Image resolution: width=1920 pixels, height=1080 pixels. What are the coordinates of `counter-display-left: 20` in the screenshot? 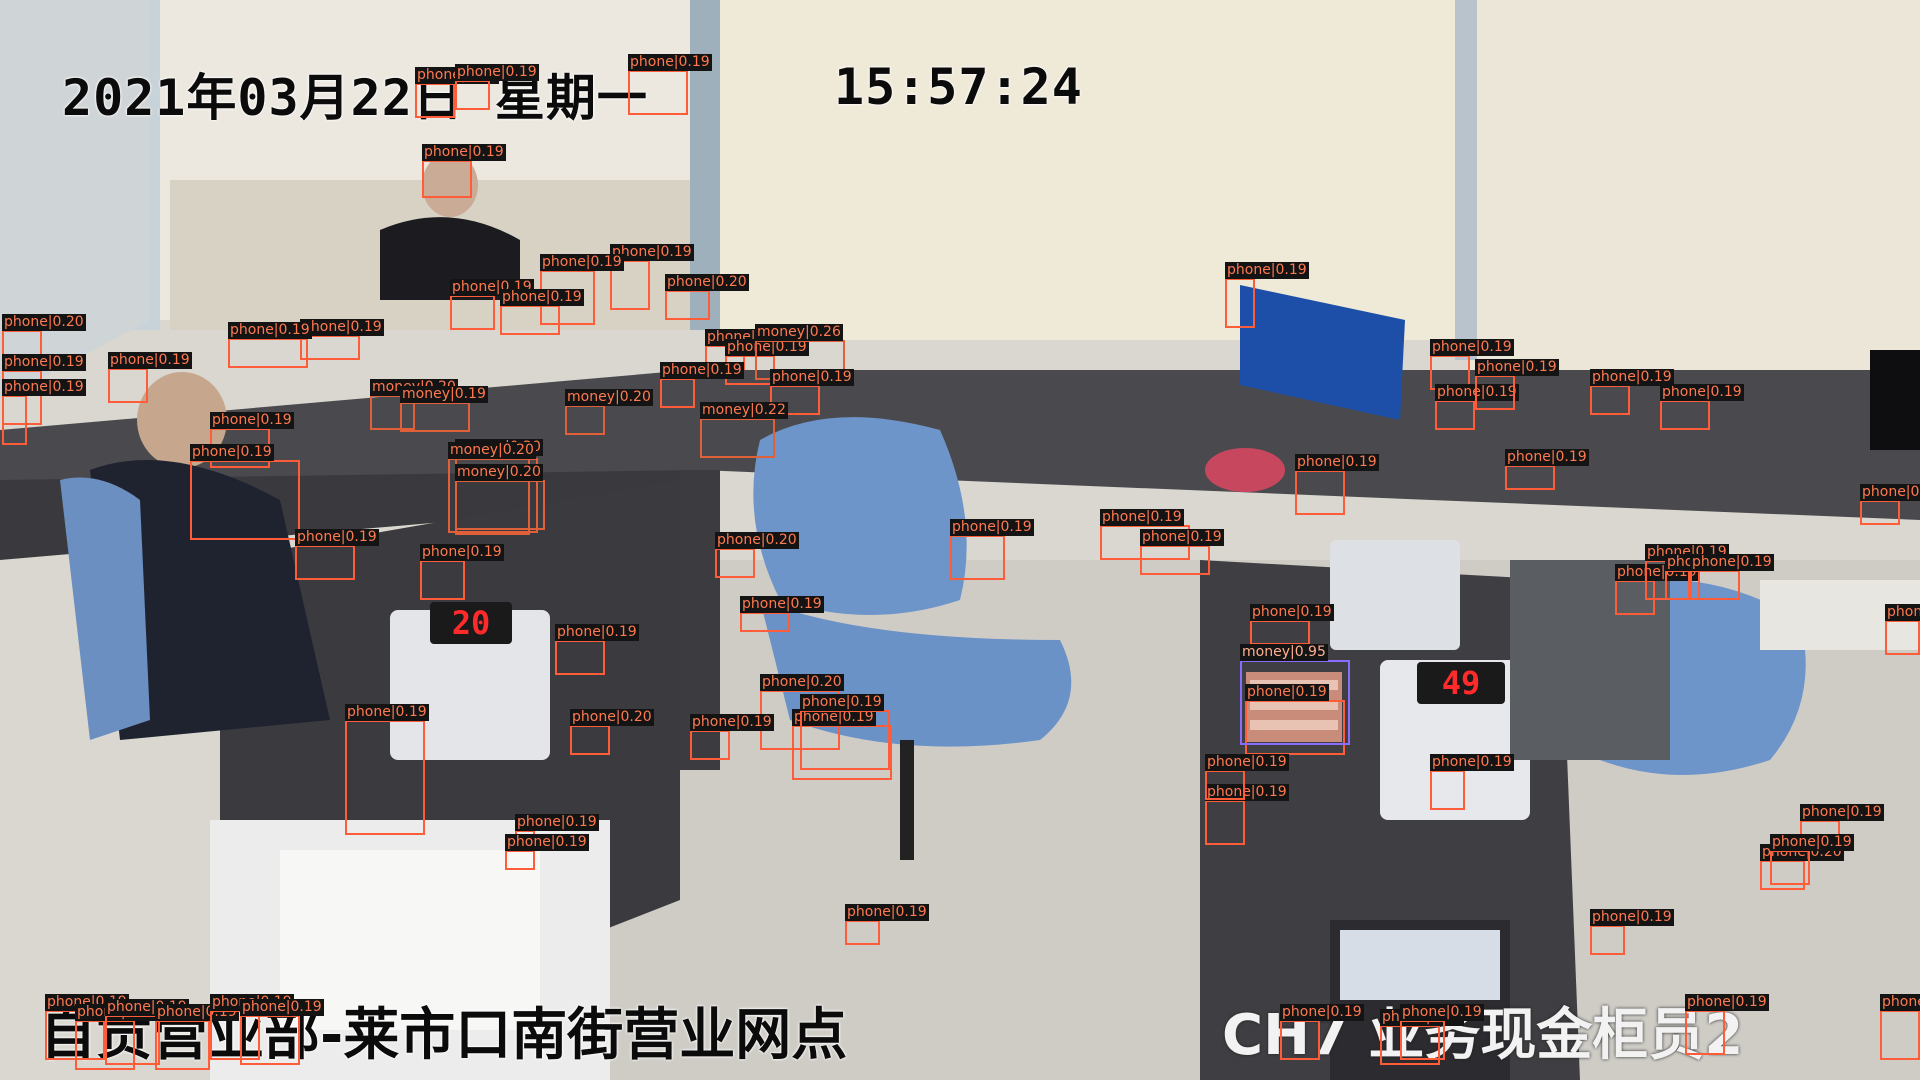 It's located at (471, 623).